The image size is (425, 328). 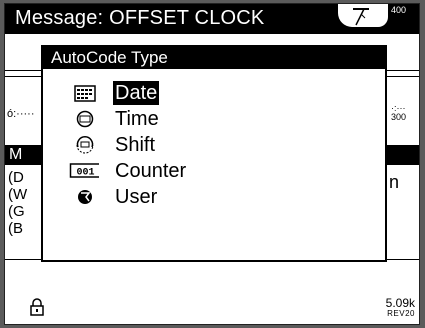 I want to click on background-label-right: n, so click(x=394, y=182).